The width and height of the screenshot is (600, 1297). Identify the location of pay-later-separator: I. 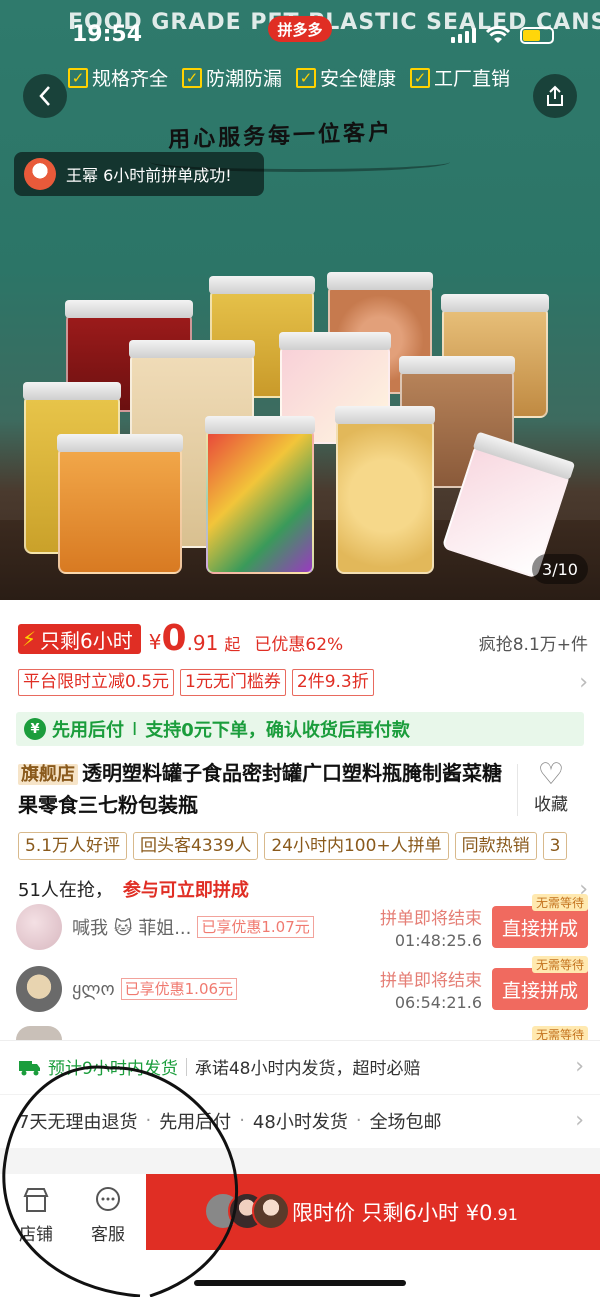
(135, 729).